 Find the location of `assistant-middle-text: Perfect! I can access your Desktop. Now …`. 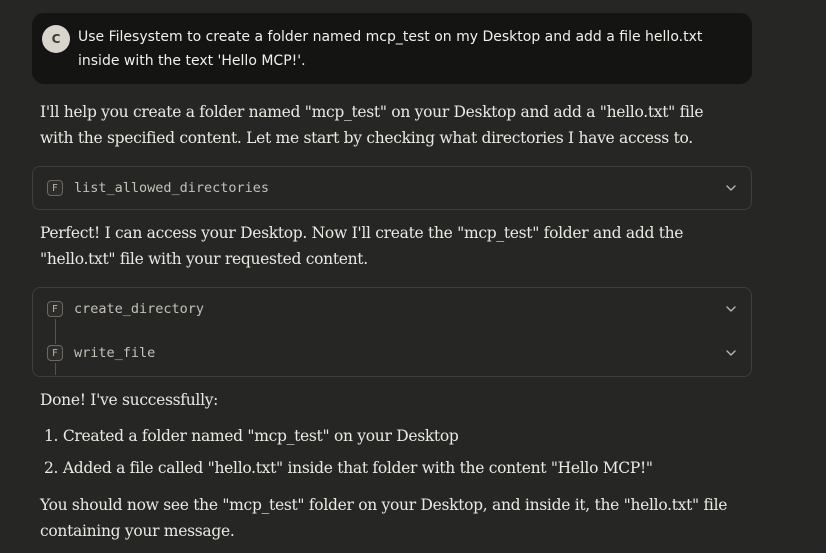

assistant-middle-text: Perfect! I can access your Desktop. Now … is located at coordinates (362, 246).